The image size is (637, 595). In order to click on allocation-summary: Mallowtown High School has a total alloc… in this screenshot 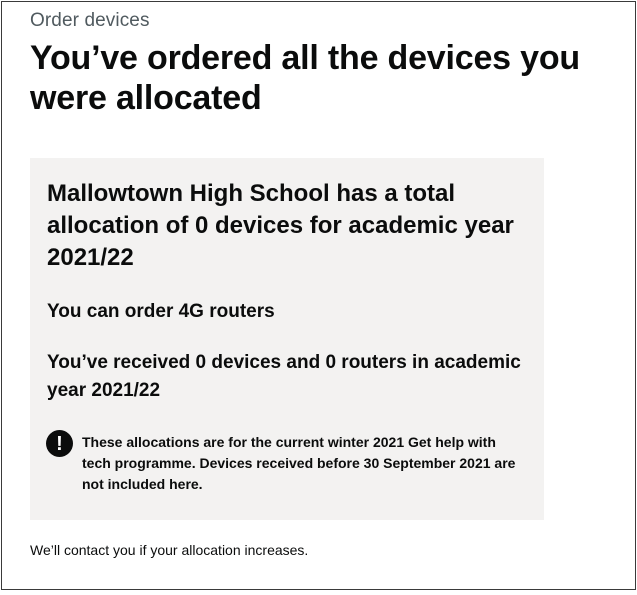, I will do `click(280, 225)`.